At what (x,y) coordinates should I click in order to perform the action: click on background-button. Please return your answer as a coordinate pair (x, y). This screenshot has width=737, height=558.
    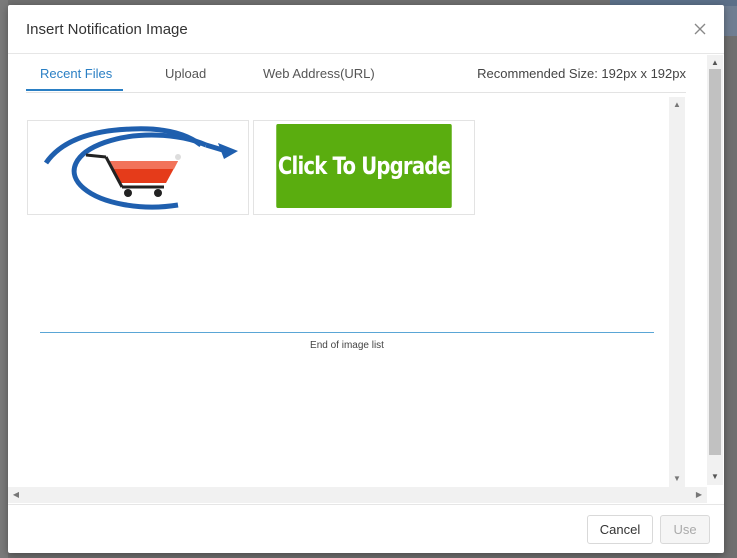
    Looking at the image, I should click on (730, 21).